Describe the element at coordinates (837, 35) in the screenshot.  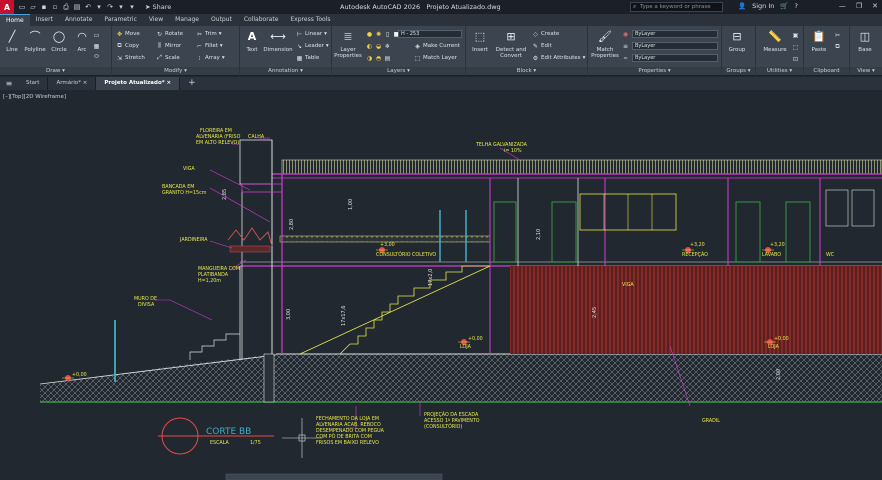
I see `cut-tool: ✂` at that location.